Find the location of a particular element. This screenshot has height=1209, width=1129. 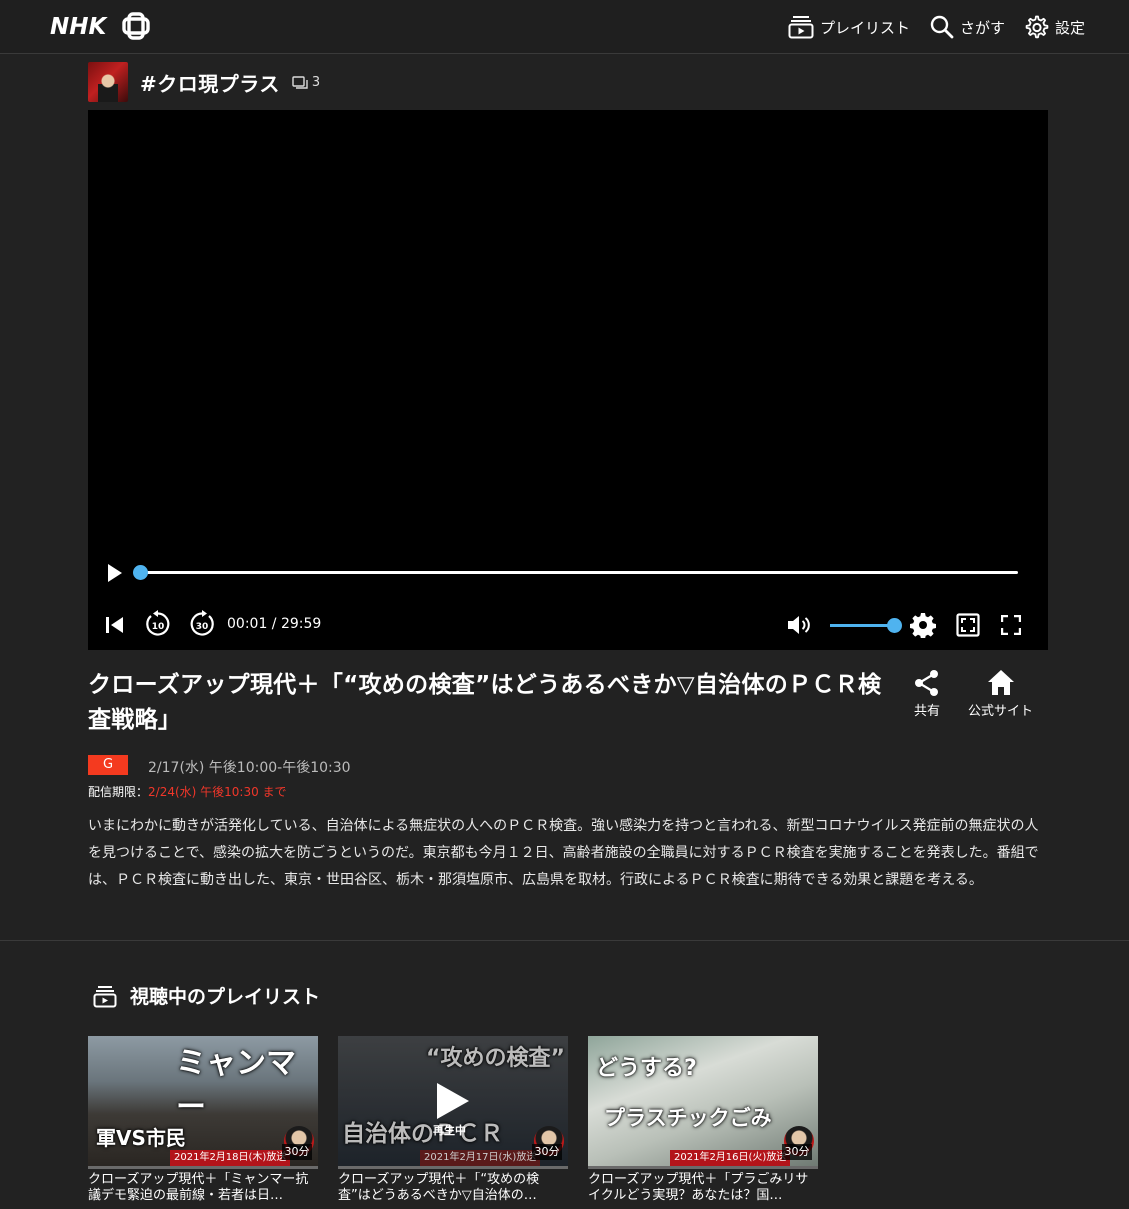

channel-badge: G is located at coordinates (108, 765).